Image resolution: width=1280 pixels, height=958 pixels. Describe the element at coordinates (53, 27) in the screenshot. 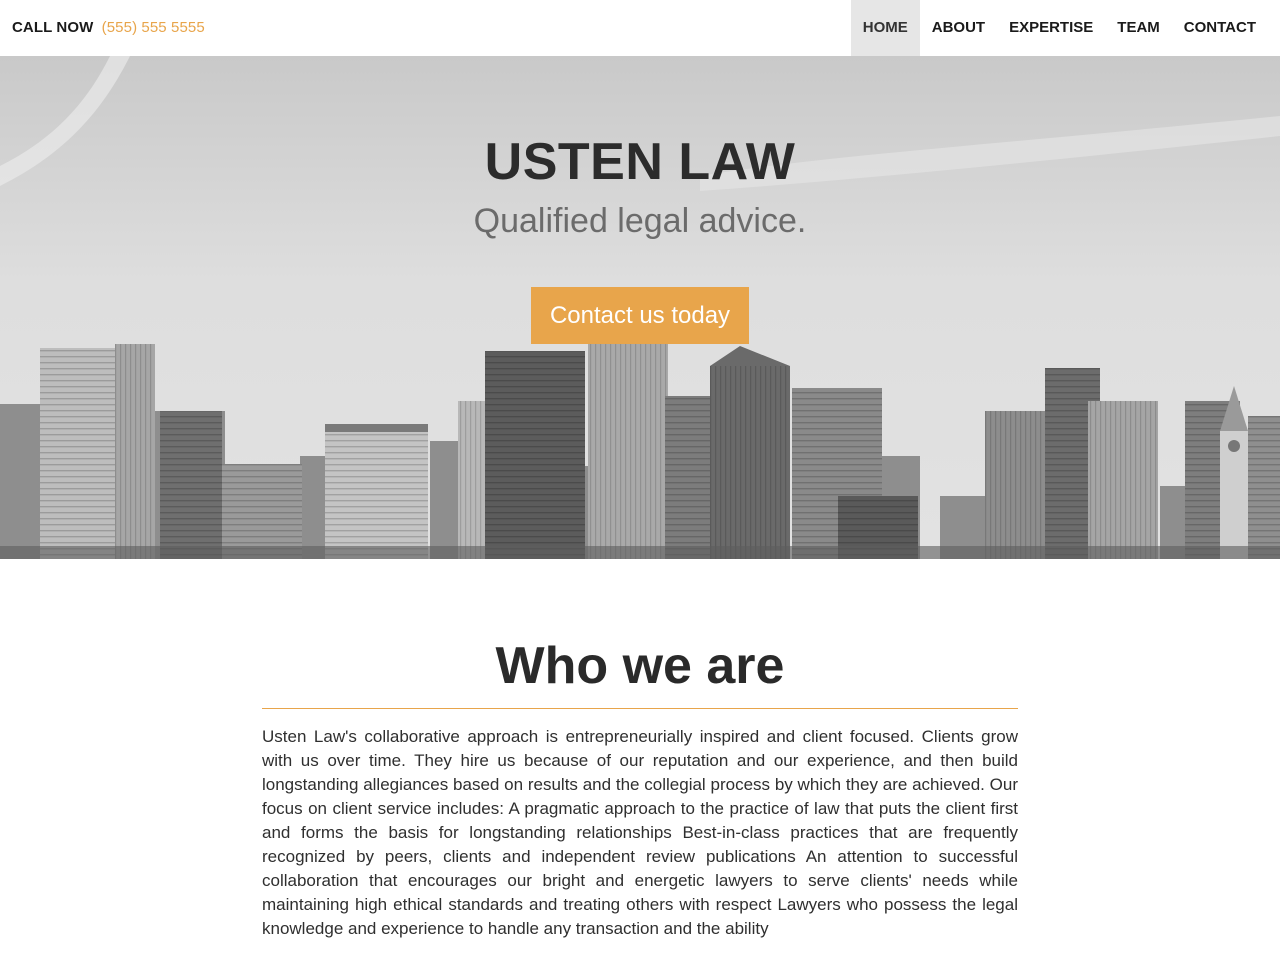

I see `call-now-label: CALL NOW` at that location.